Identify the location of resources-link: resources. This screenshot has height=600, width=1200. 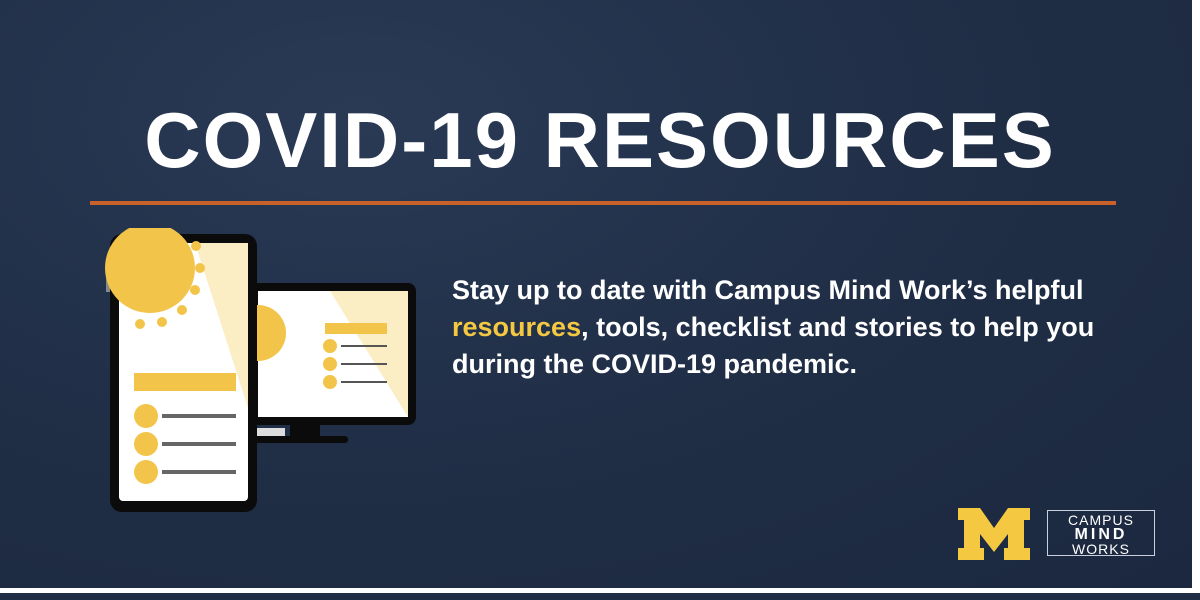
(516, 327).